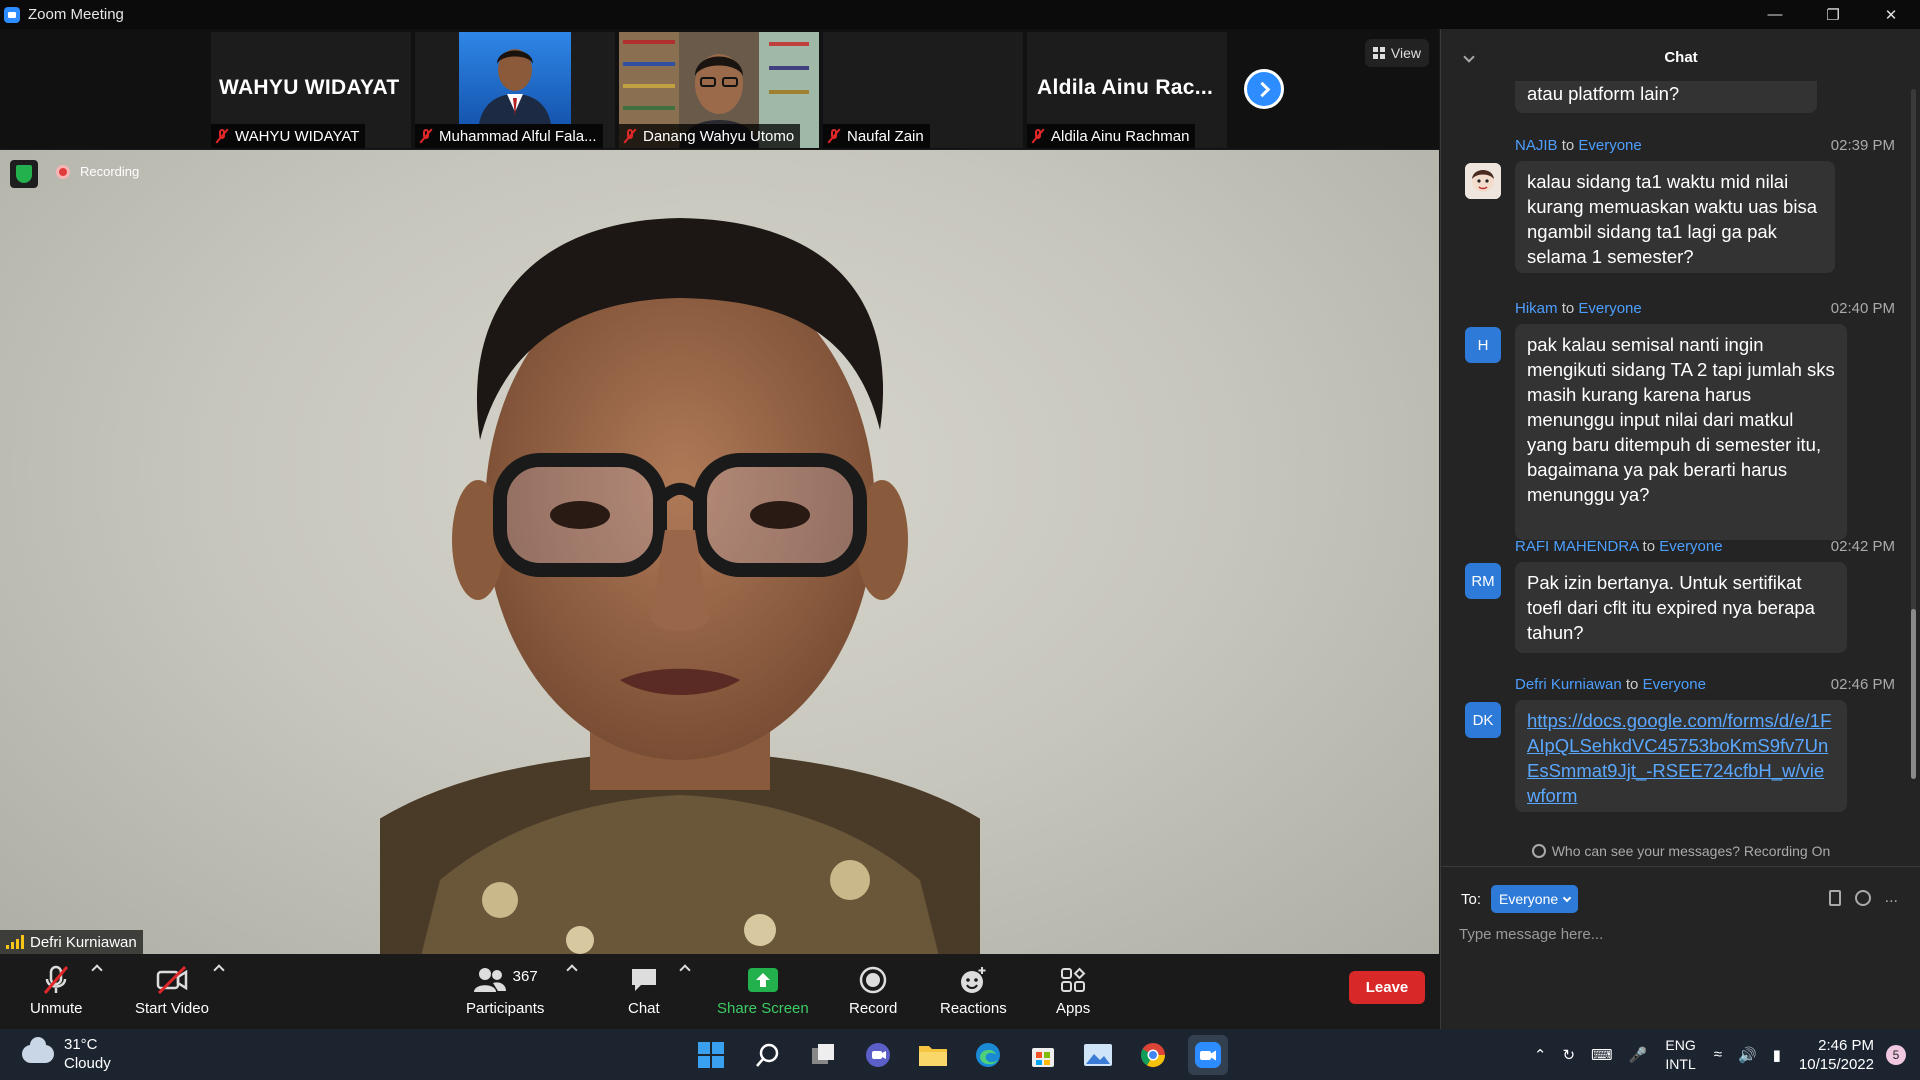 The image size is (1920, 1080). Describe the element at coordinates (1691, 850) in the screenshot. I see `privacy-text: Who can see your messages? Recording On` at that location.